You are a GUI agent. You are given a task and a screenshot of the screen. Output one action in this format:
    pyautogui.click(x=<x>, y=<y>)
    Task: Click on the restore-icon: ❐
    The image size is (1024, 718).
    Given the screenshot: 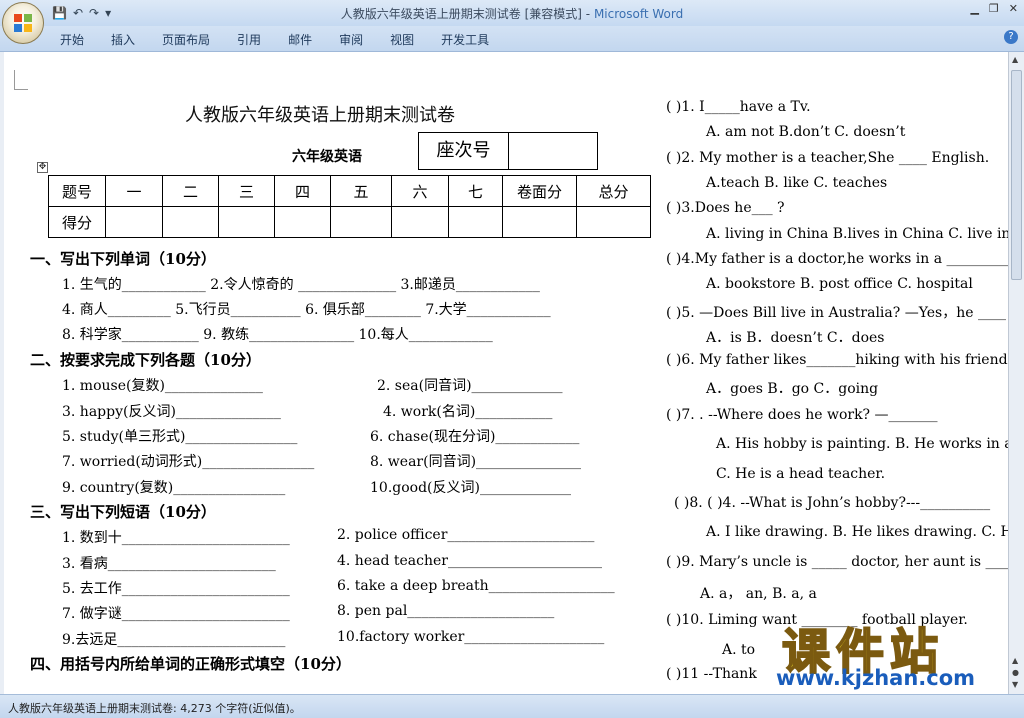 What is the action you would take?
    pyautogui.click(x=994, y=8)
    